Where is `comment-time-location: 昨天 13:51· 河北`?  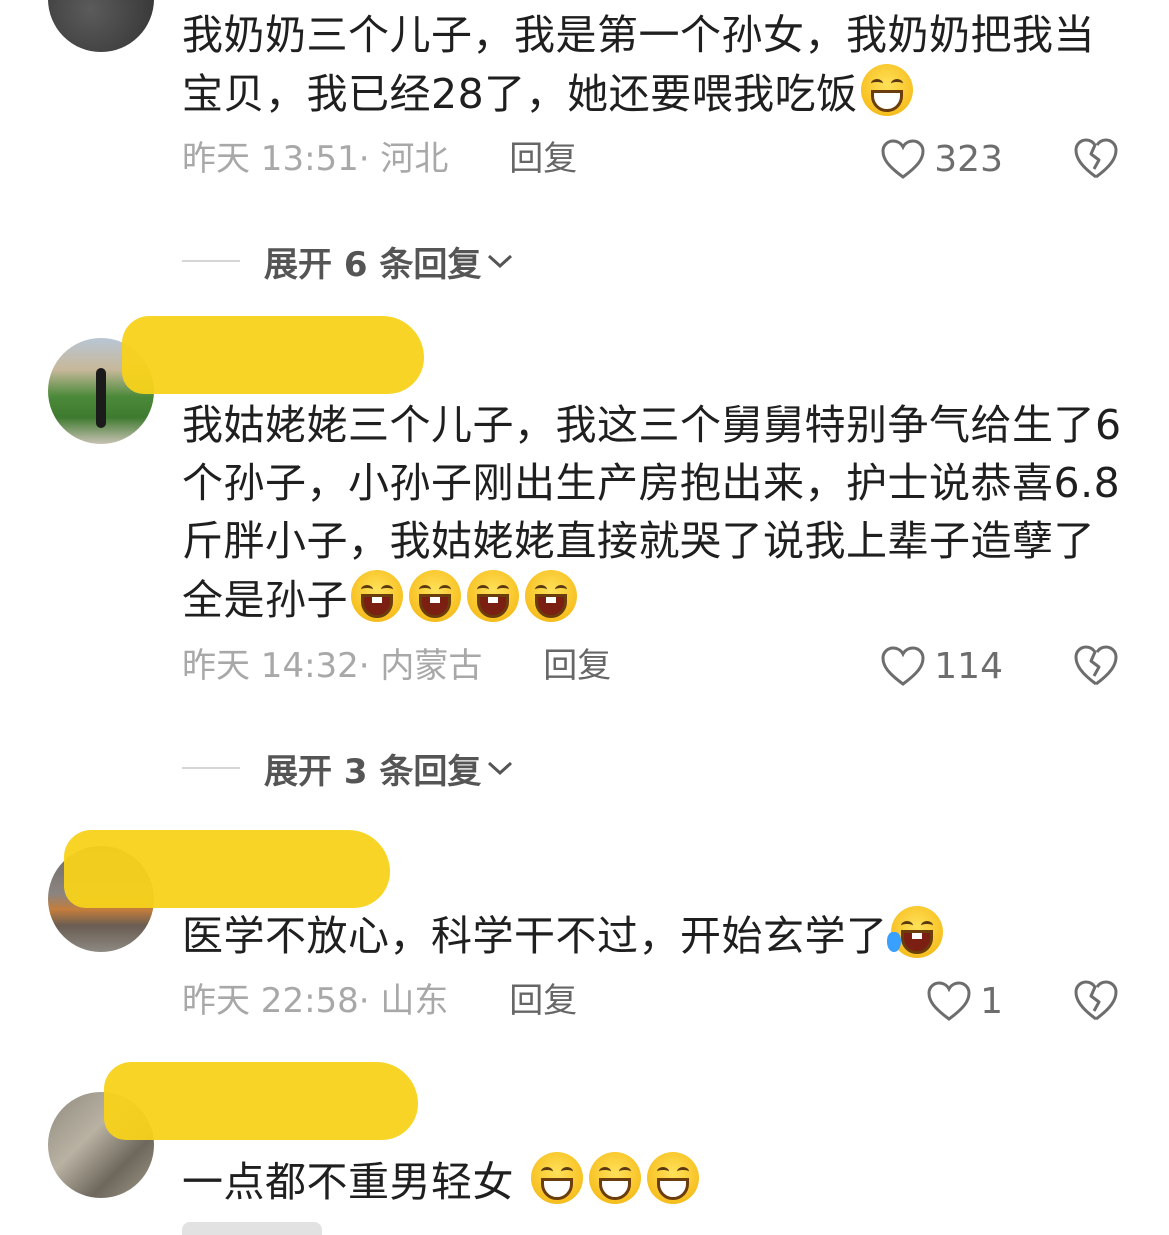
comment-time-location: 昨天 13:51· 河北 is located at coordinates (315, 159).